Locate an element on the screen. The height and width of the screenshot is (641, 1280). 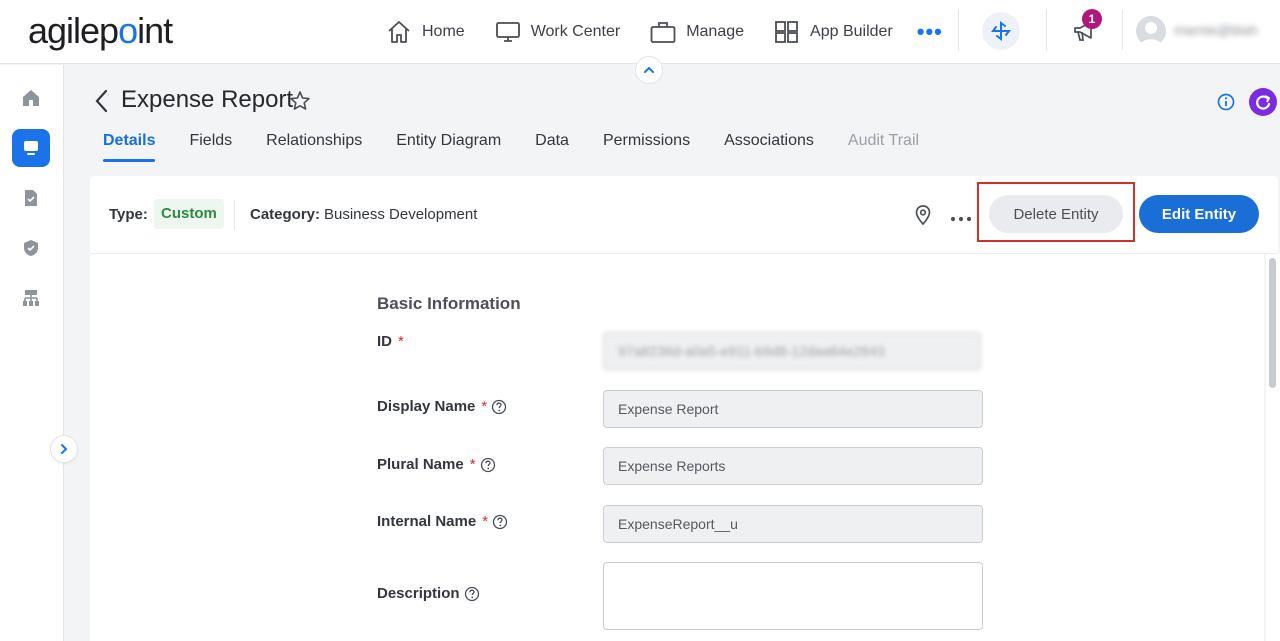
expand-sidebar-button is located at coordinates (64, 449).